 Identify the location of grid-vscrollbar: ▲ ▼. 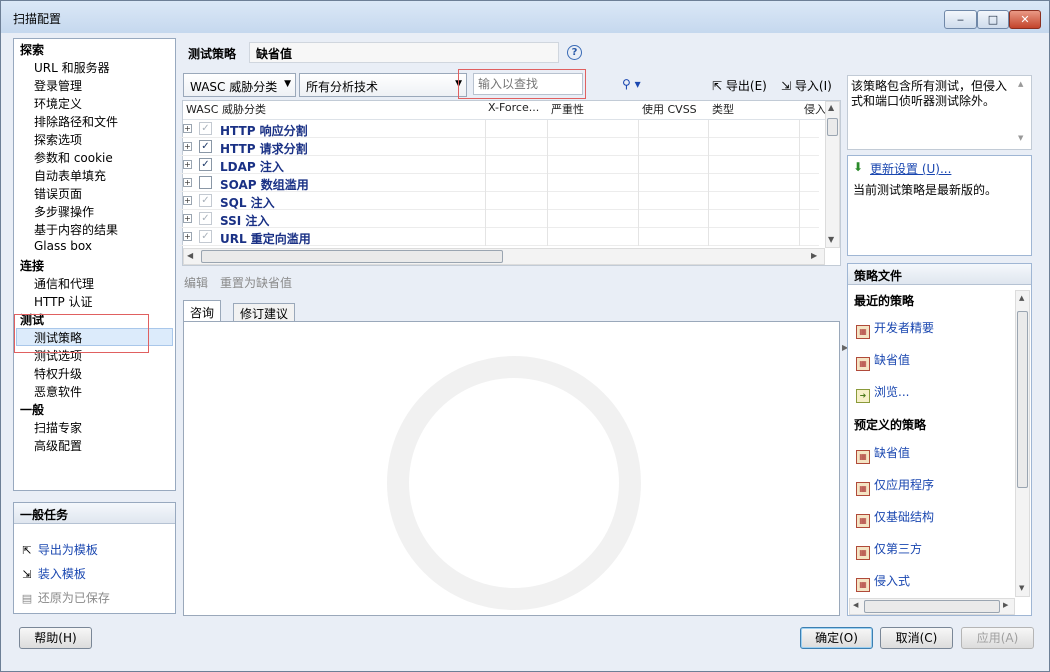
(832, 174).